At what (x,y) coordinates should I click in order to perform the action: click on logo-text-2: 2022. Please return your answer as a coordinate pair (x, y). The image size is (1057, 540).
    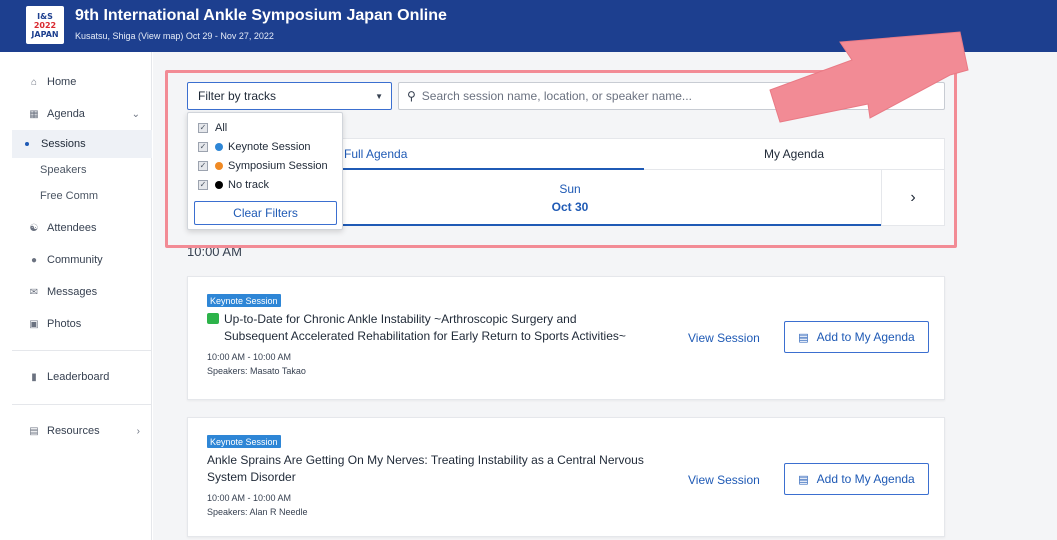
    Looking at the image, I should click on (45, 25).